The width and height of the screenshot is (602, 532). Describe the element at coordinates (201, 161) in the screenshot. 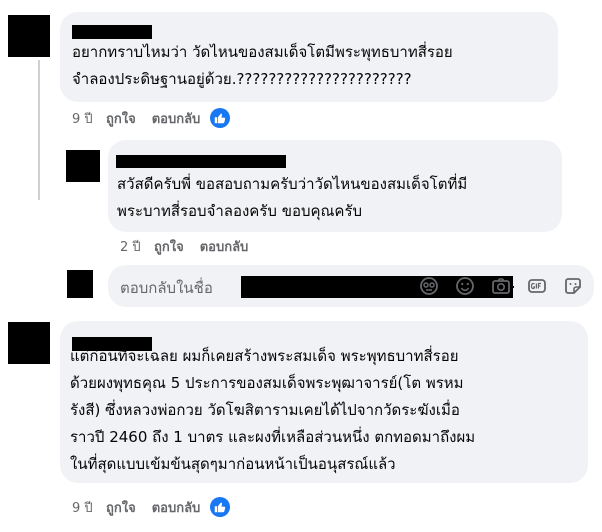

I see `replier-name-redacted` at that location.